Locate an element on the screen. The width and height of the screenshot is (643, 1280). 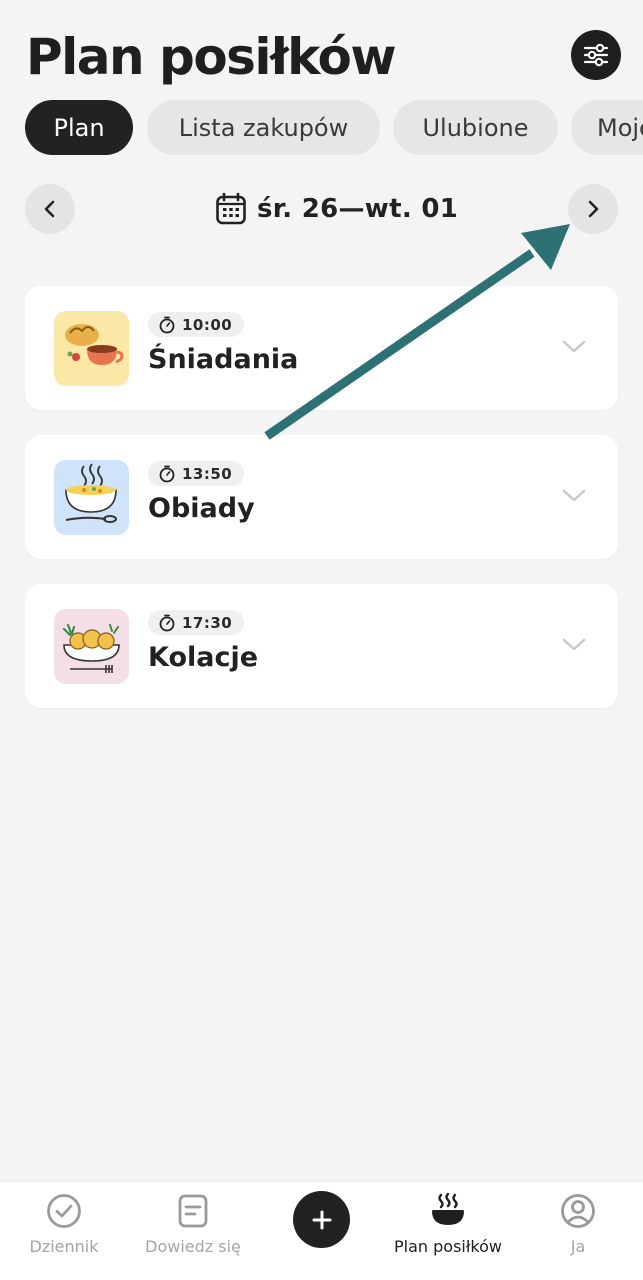
time-badge: 10:00 is located at coordinates (196, 324).